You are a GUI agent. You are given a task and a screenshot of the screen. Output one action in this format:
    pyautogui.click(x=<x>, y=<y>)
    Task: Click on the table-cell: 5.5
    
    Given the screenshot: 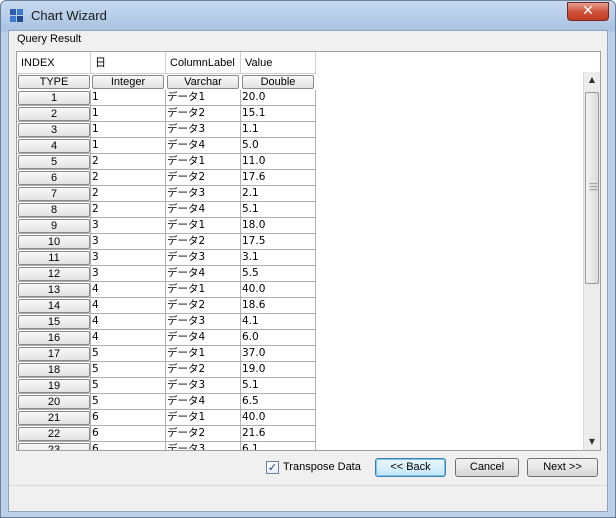 What is the action you would take?
    pyautogui.click(x=278, y=274)
    